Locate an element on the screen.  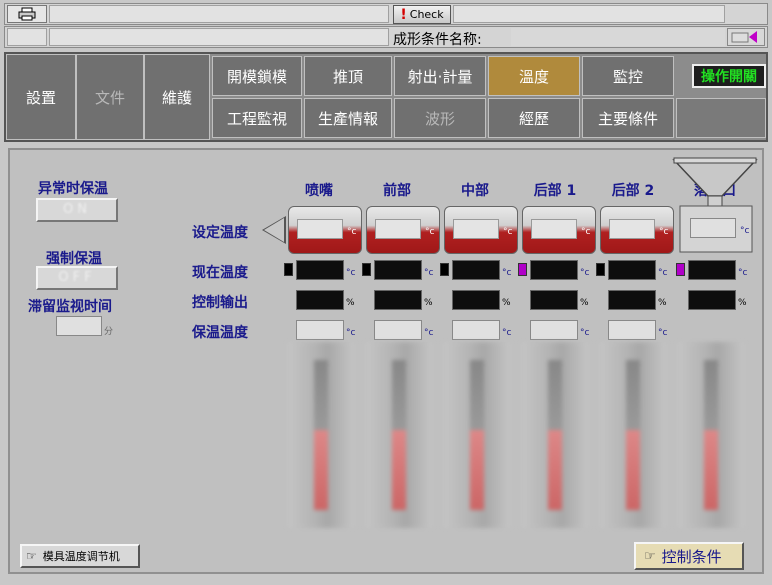
tab-process-monitor: 工程監視 is located at coordinates (257, 118).